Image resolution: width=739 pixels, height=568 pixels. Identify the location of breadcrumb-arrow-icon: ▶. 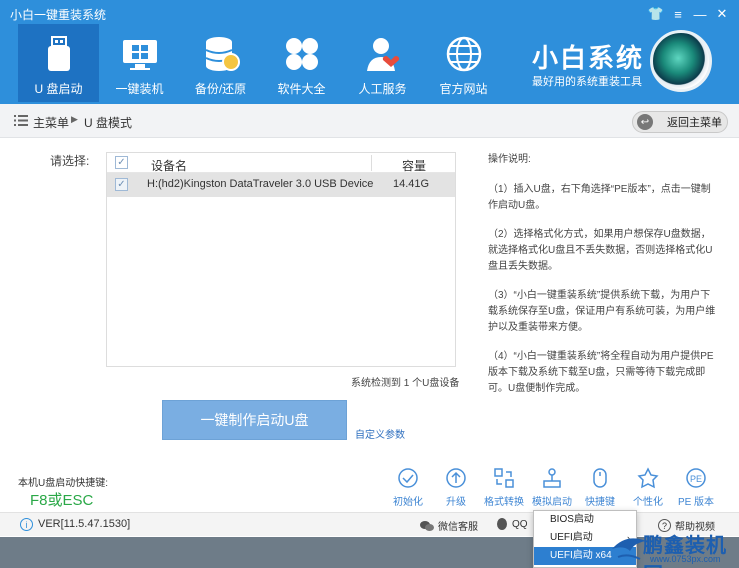
(74, 119).